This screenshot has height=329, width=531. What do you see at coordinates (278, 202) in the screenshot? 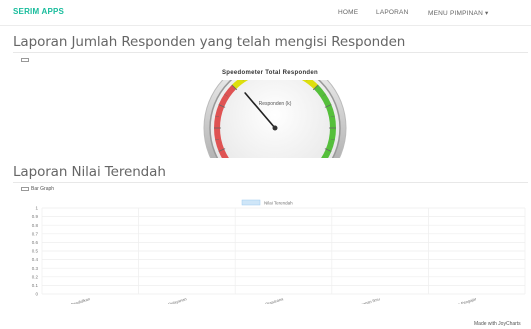
I see `legend-label: Nilai Terendah` at bounding box center [278, 202].